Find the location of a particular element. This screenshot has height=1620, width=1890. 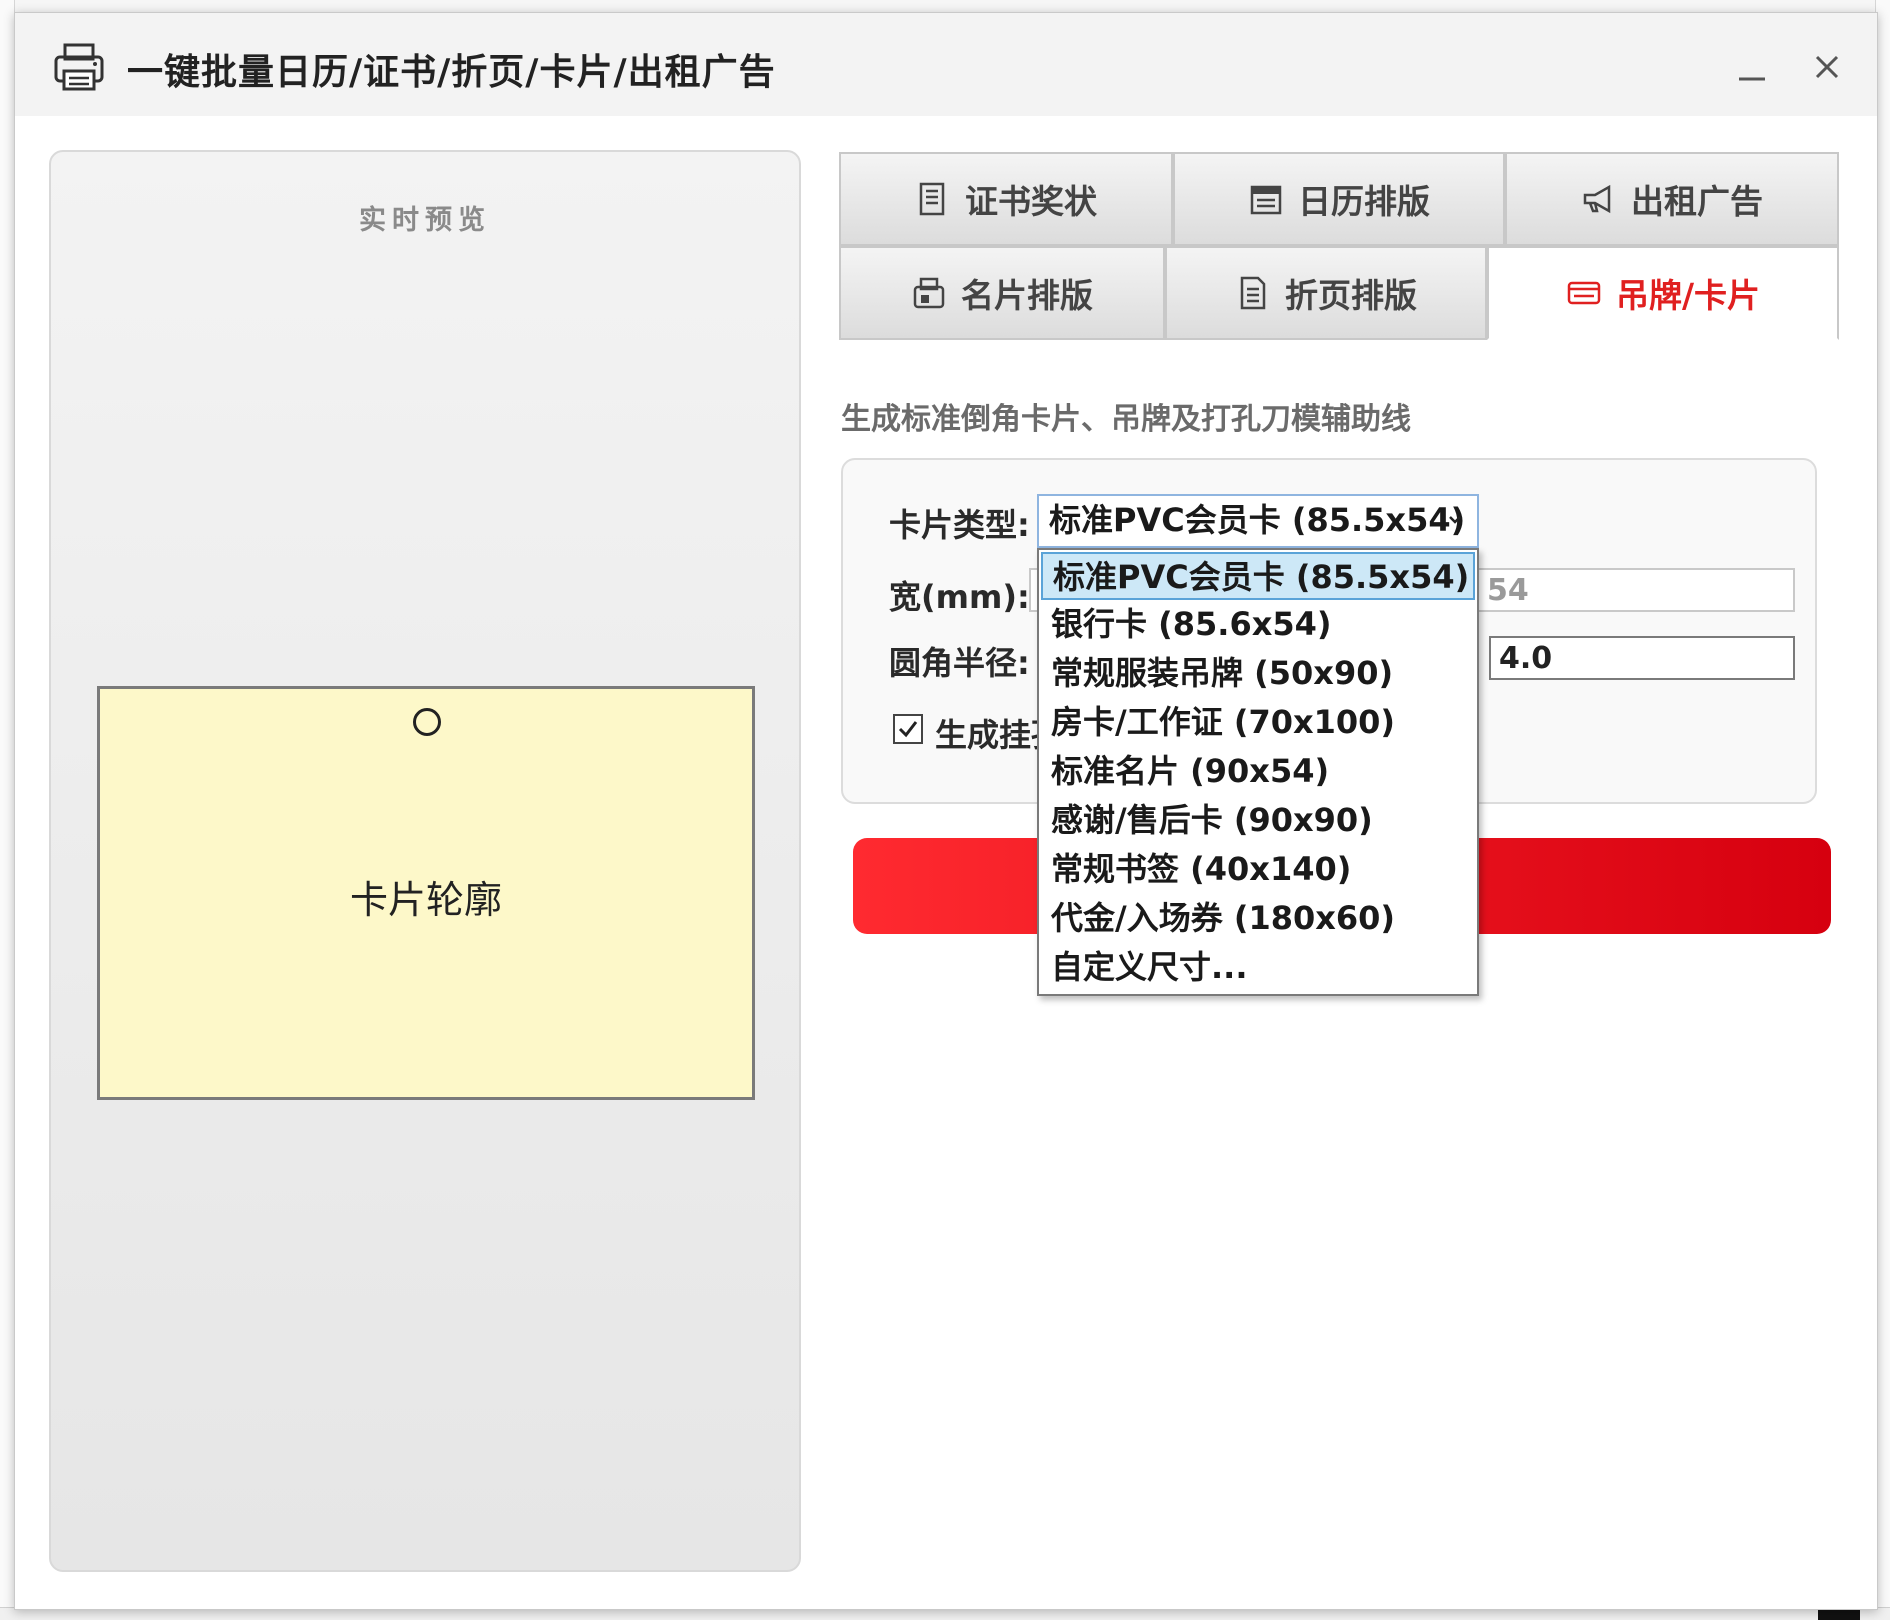

dropdown-option: 标准名片 (90x54) is located at coordinates (1258, 772).